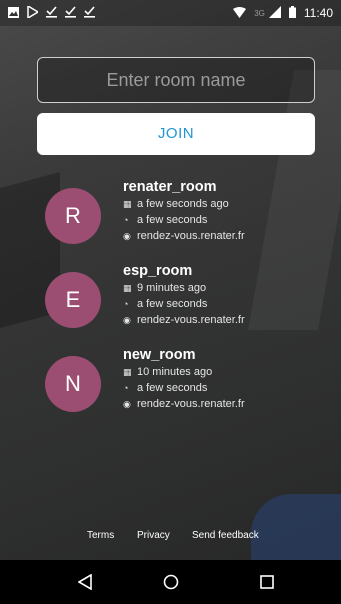  Describe the element at coordinates (159, 355) in the screenshot. I see `room-name: new_room` at that location.